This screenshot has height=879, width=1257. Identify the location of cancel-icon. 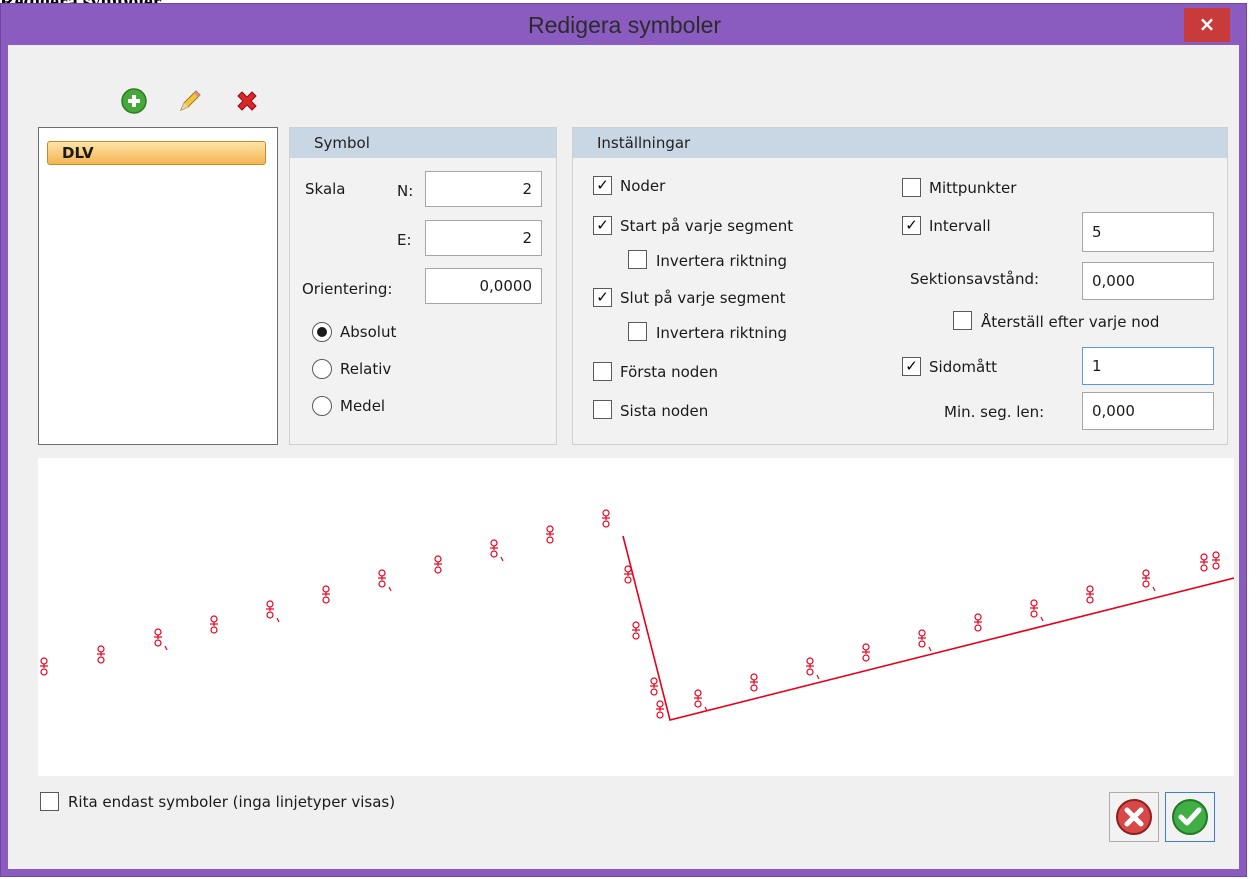
(1134, 817).